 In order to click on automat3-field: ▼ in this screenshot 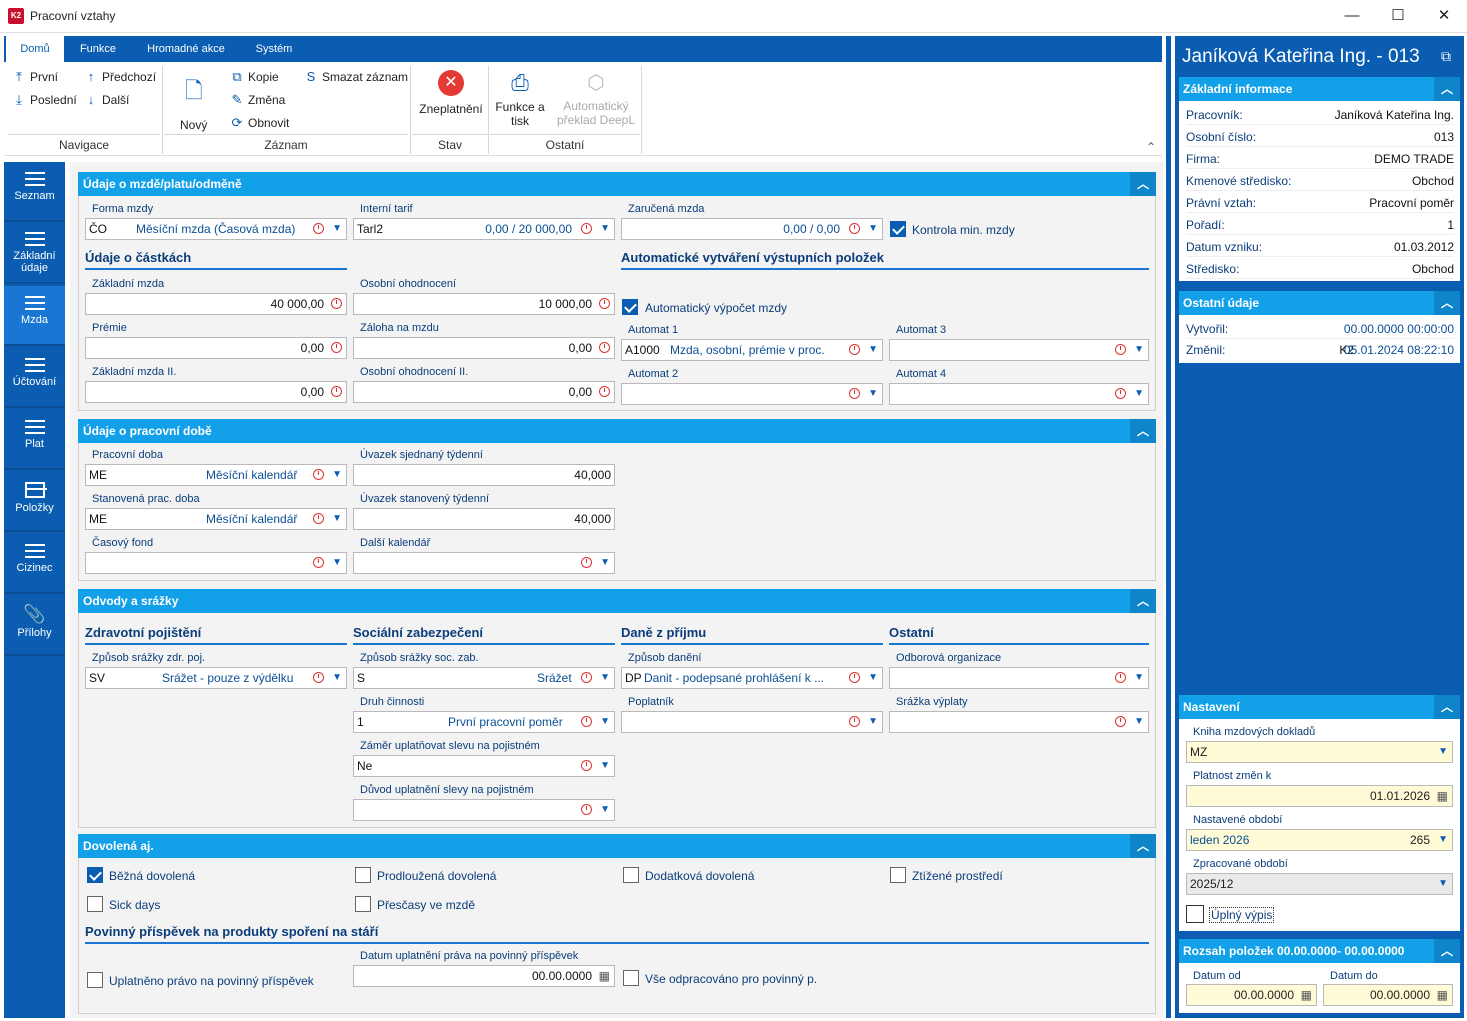, I will do `click(1019, 350)`.